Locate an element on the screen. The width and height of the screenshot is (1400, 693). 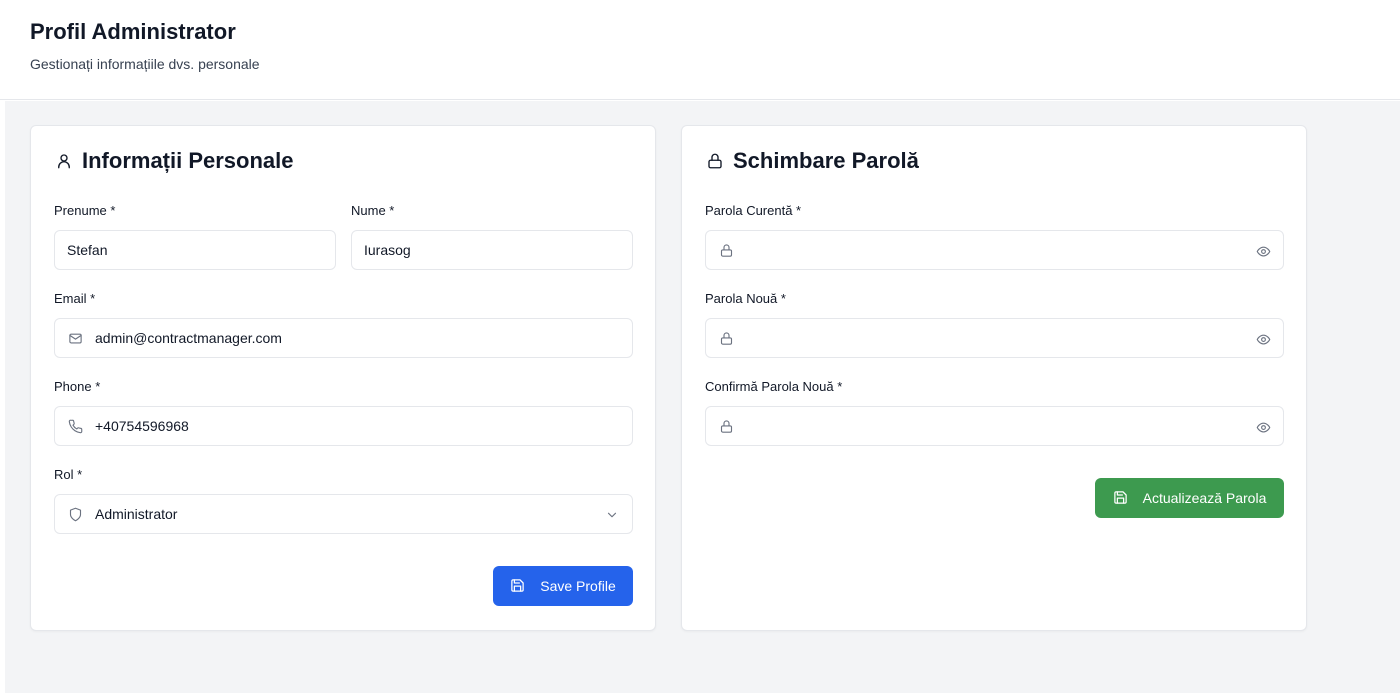
personal-info-title: Informații Personale is located at coordinates (188, 160).